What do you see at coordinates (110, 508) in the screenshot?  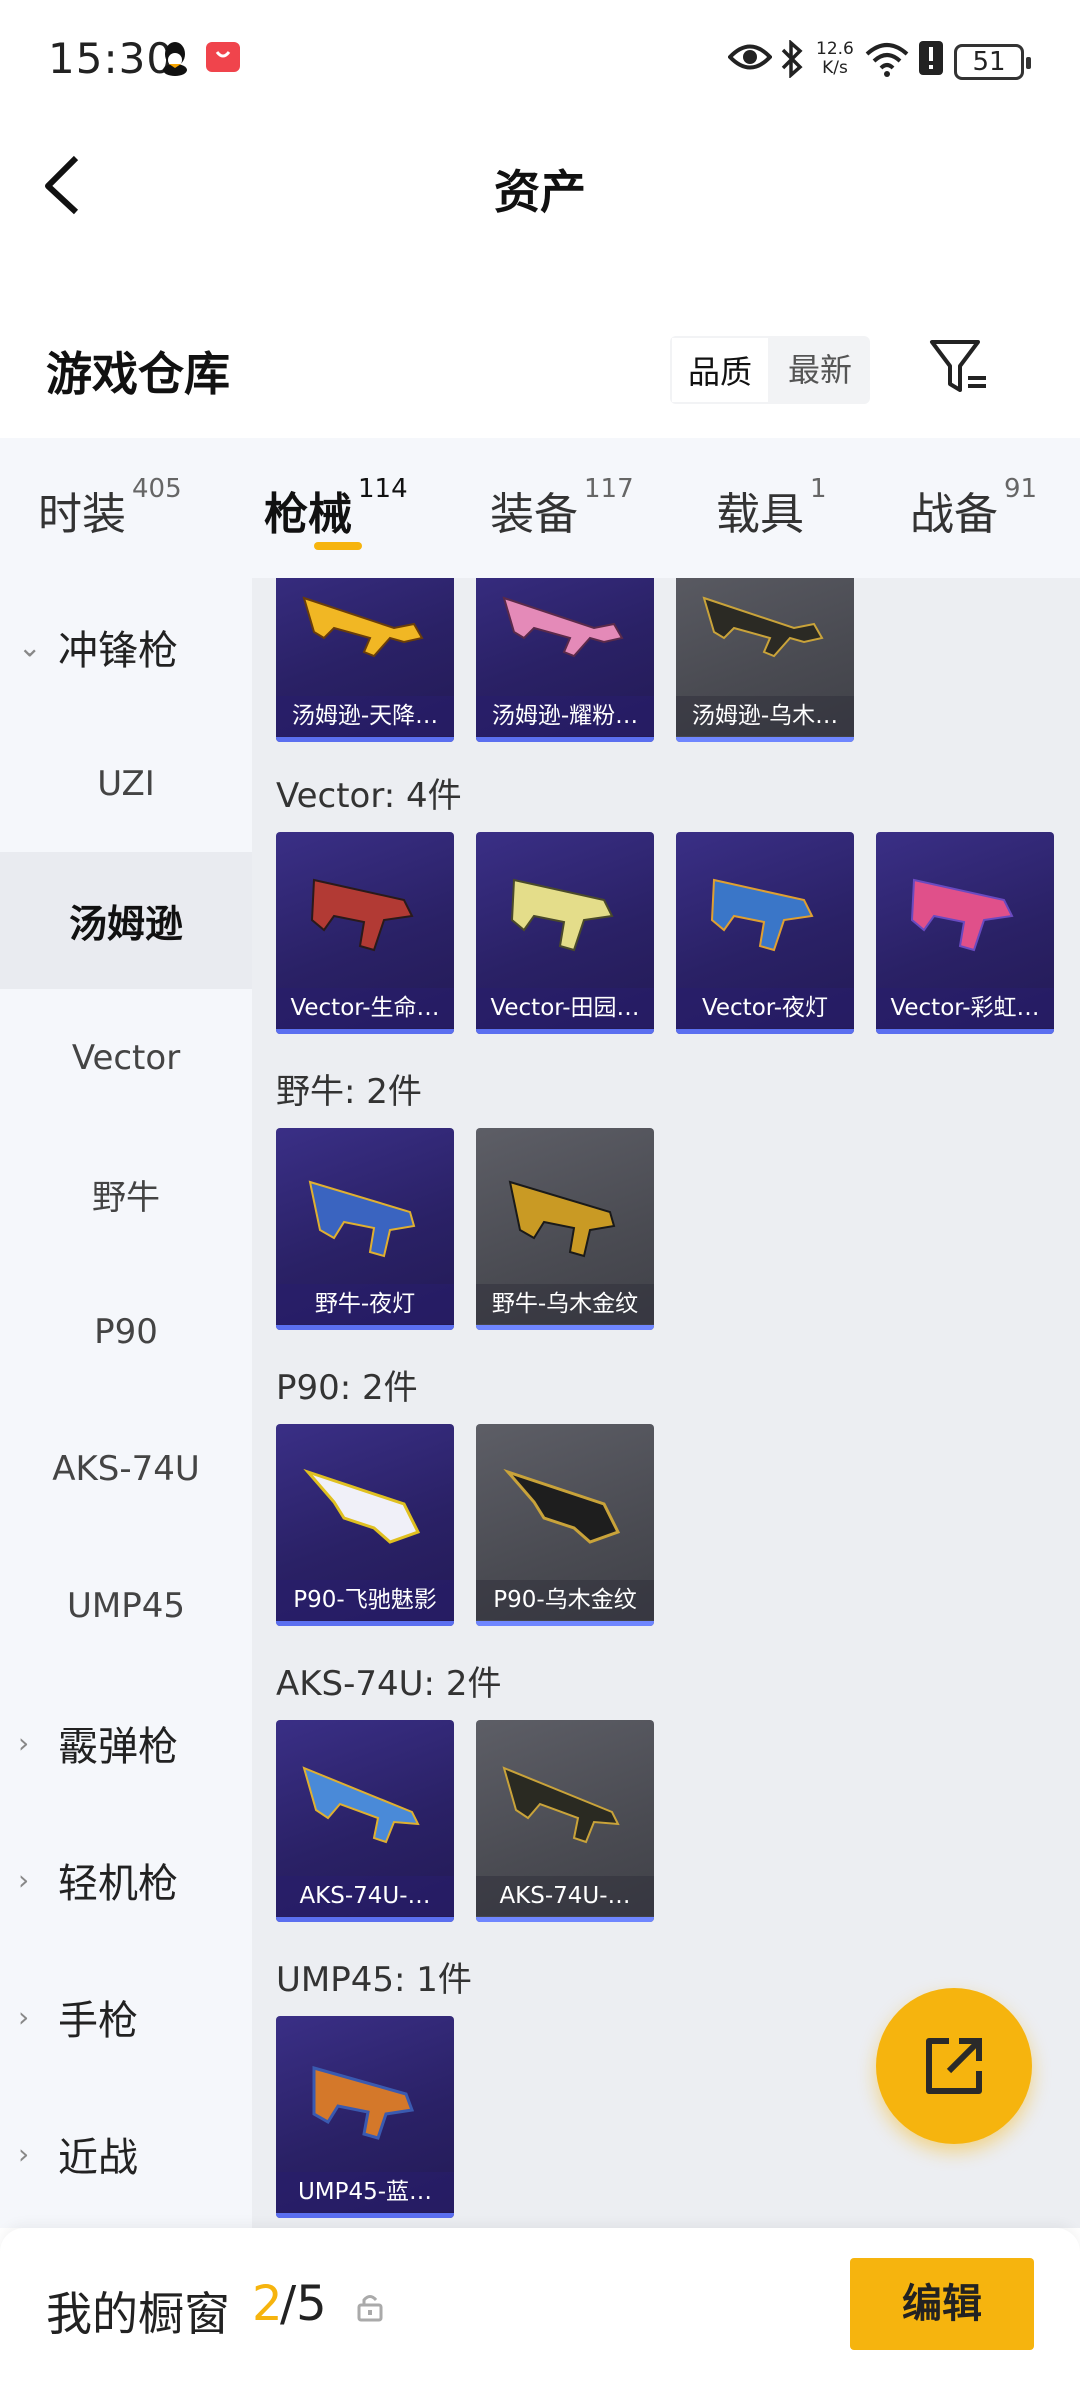 I see `tab-fashion: 时装 405` at bounding box center [110, 508].